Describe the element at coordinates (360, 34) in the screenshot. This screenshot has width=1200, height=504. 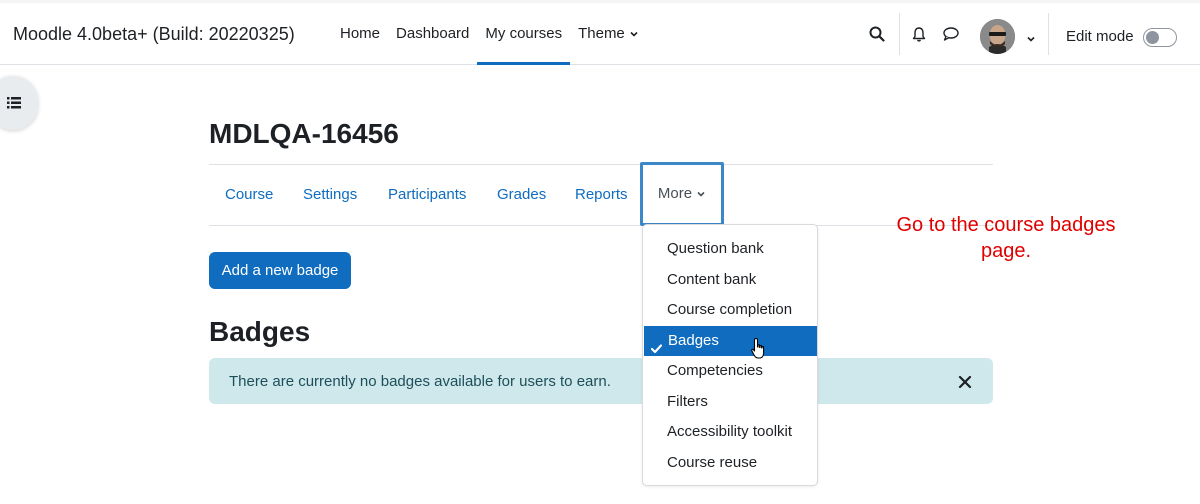
I see `nav-home: Home` at that location.